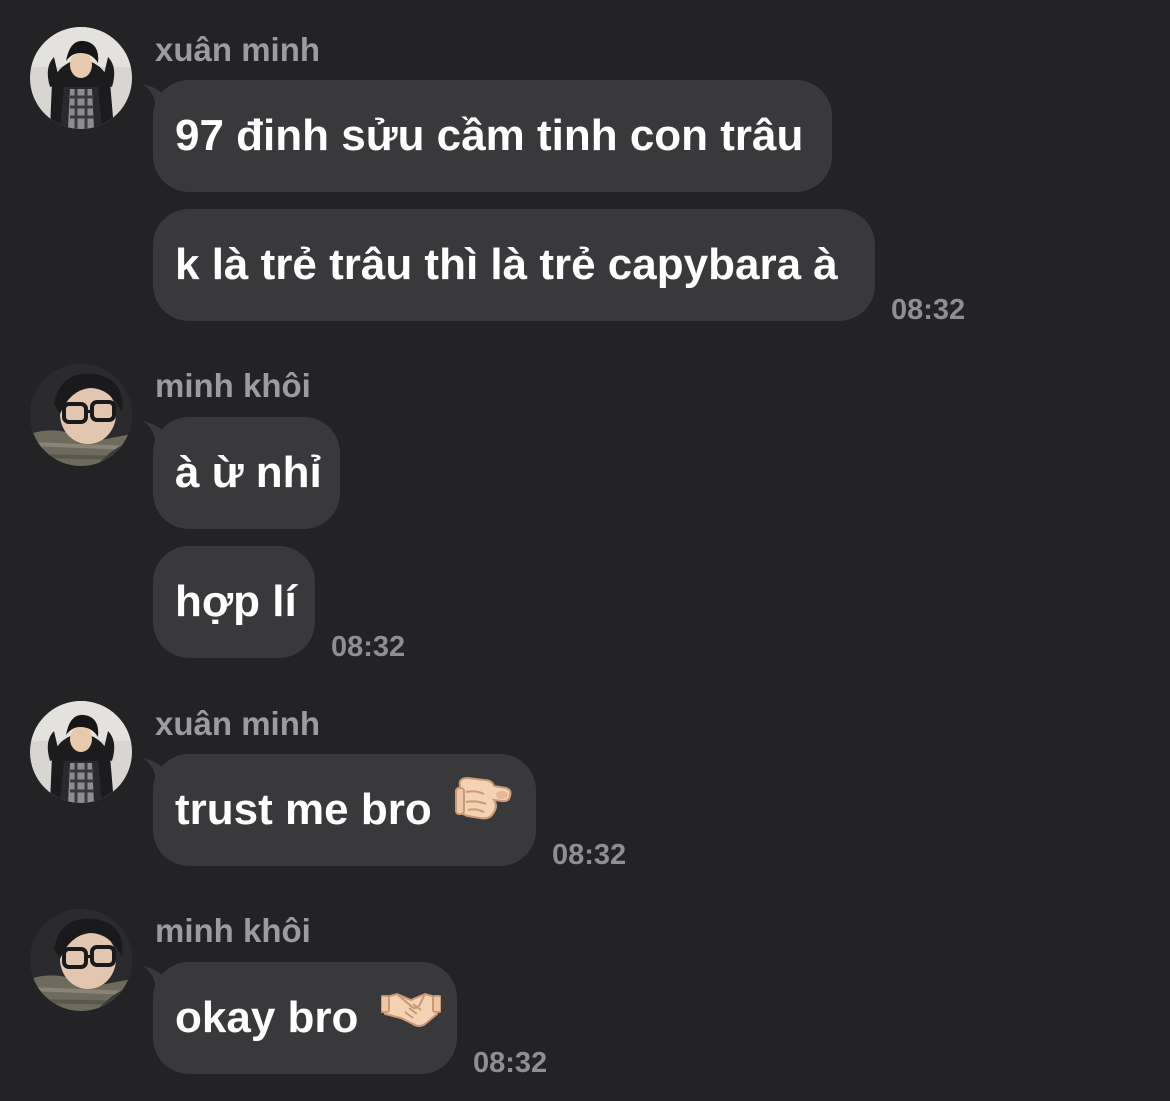  I want to click on message-bubble: okay bro, so click(305, 1018).